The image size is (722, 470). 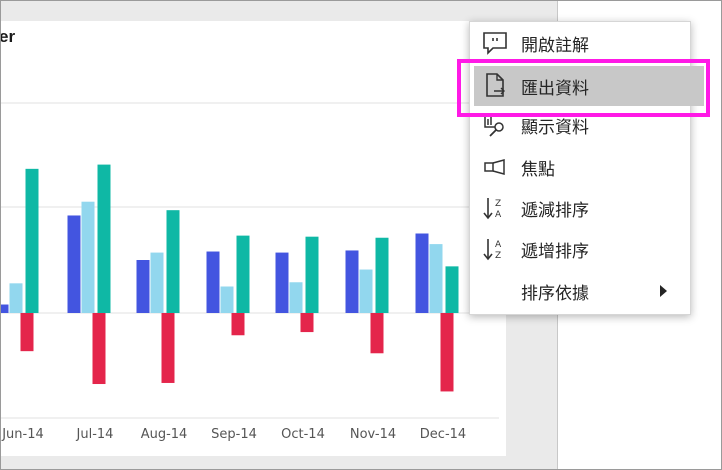 What do you see at coordinates (164, 434) in the screenshot?
I see `x-tick-label: Aug-14` at bounding box center [164, 434].